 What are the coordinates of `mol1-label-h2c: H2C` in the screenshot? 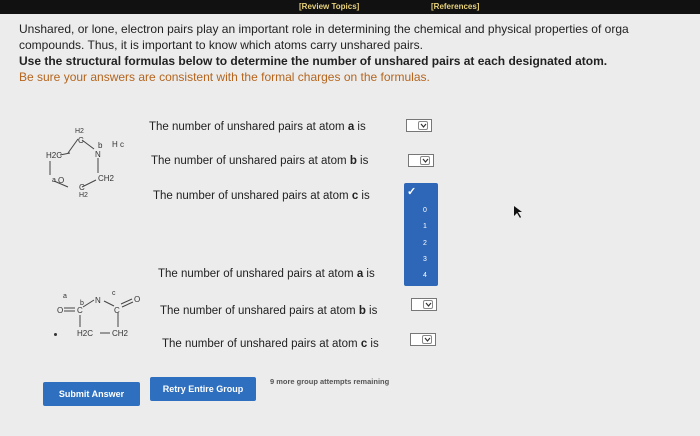 It's located at (54, 155).